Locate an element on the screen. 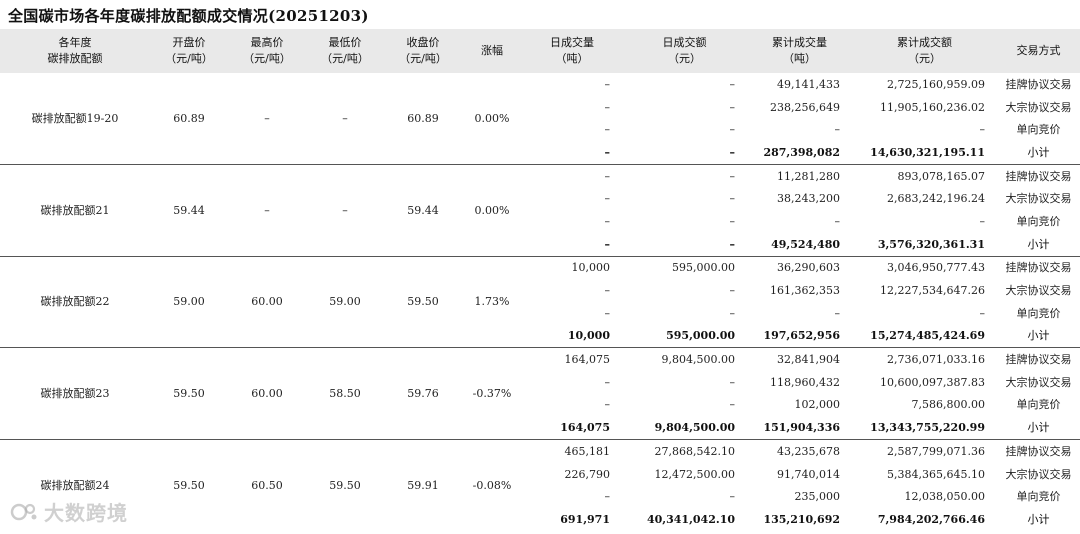 The width and height of the screenshot is (1080, 534). cum-volume-cell: 197,652,956 is located at coordinates (799, 336).